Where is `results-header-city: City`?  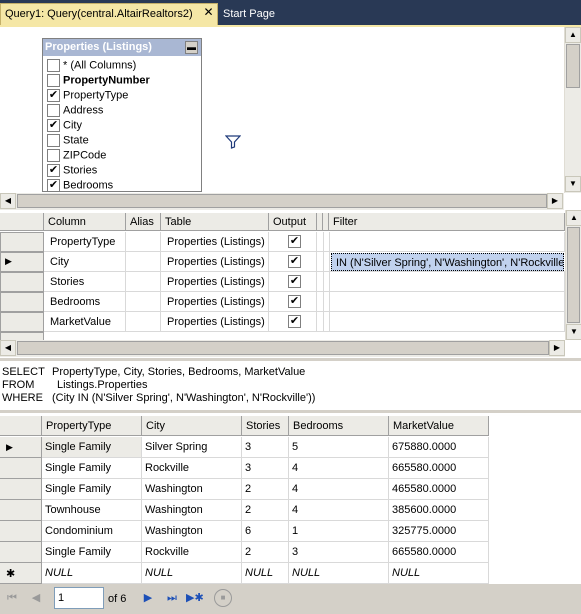
results-header-city: City is located at coordinates (192, 426).